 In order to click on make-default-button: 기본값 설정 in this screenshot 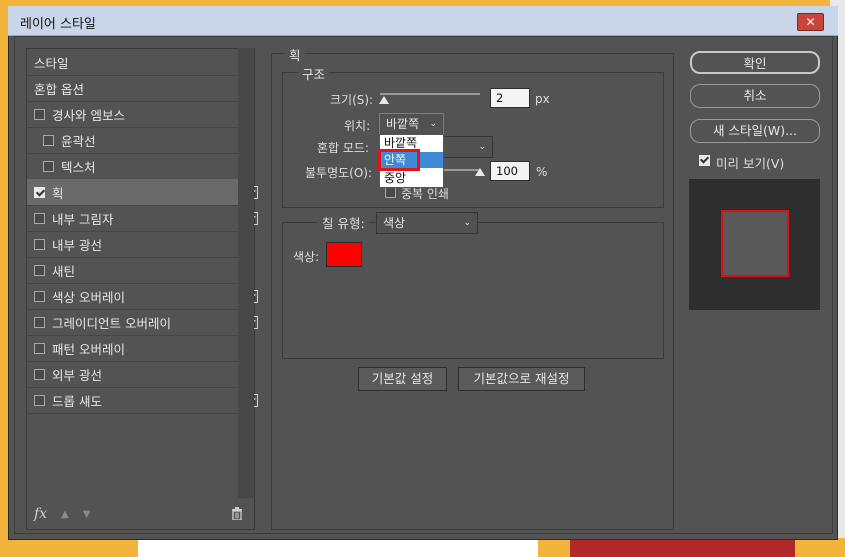, I will do `click(402, 379)`.